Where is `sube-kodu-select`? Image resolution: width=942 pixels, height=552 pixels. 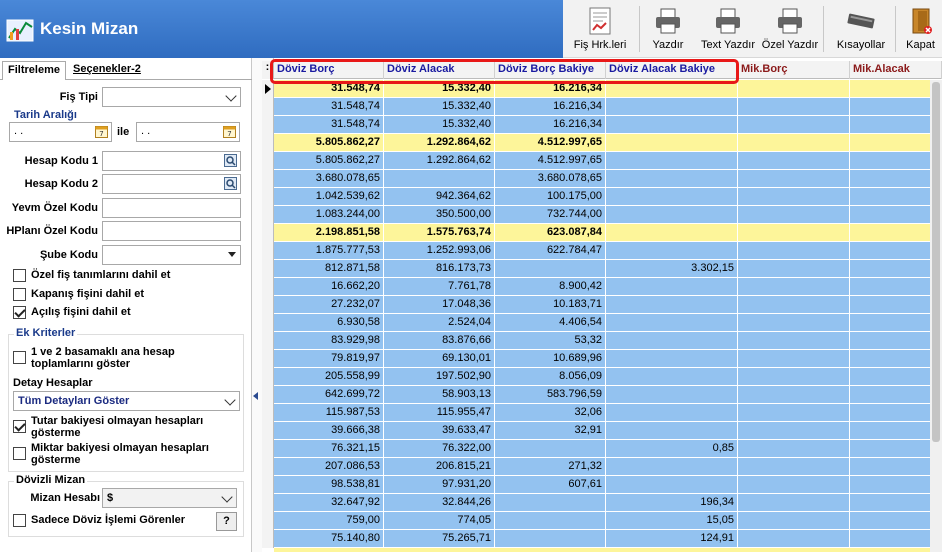
sube-kodu-select is located at coordinates (171, 255).